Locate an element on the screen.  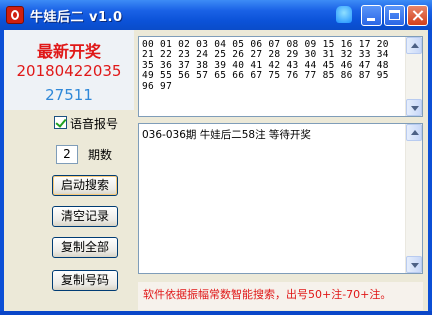
start-search-button: 启动搜索 is located at coordinates (85, 185).